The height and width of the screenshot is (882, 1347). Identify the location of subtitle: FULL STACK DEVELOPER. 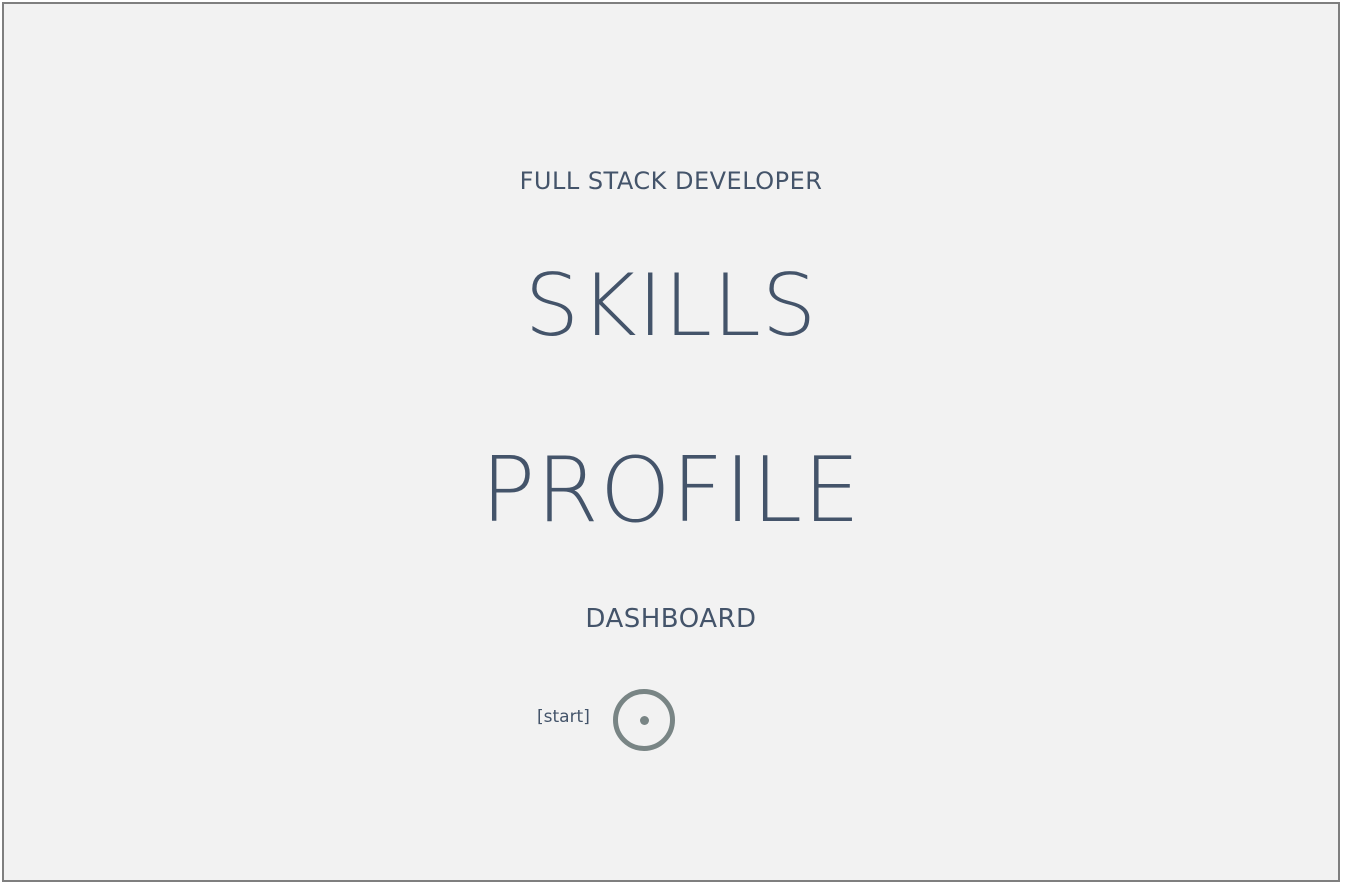
(671, 181).